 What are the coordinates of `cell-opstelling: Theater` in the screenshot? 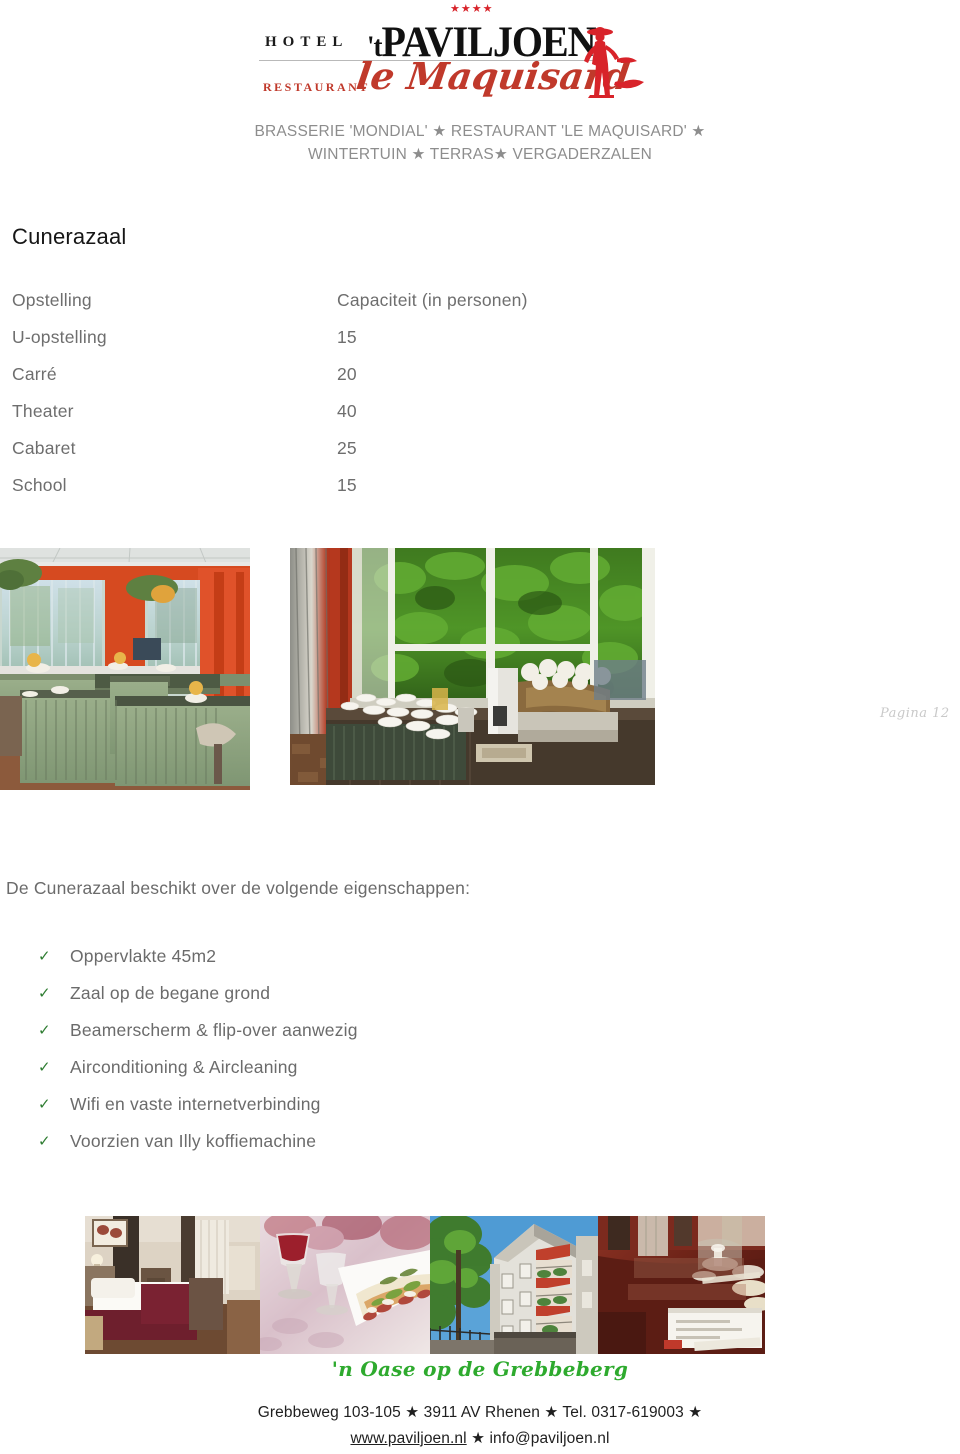 It's located at (43, 411).